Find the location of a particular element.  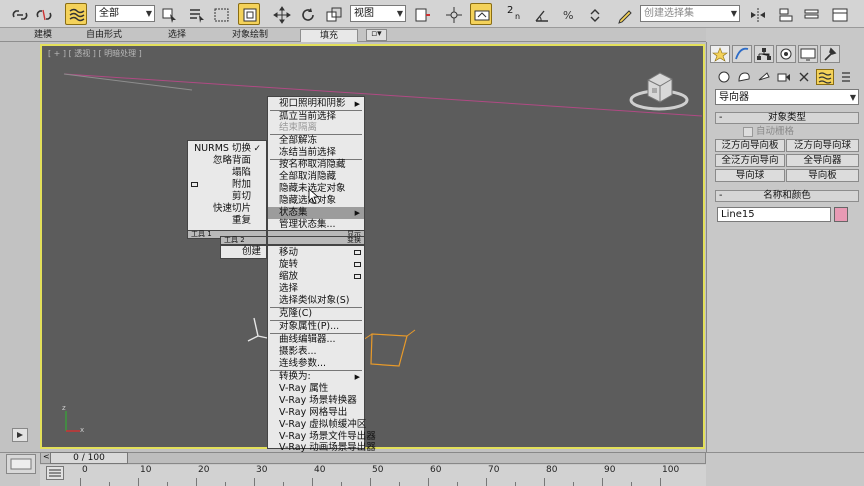

select-object-icon is located at coordinates (169, 14).